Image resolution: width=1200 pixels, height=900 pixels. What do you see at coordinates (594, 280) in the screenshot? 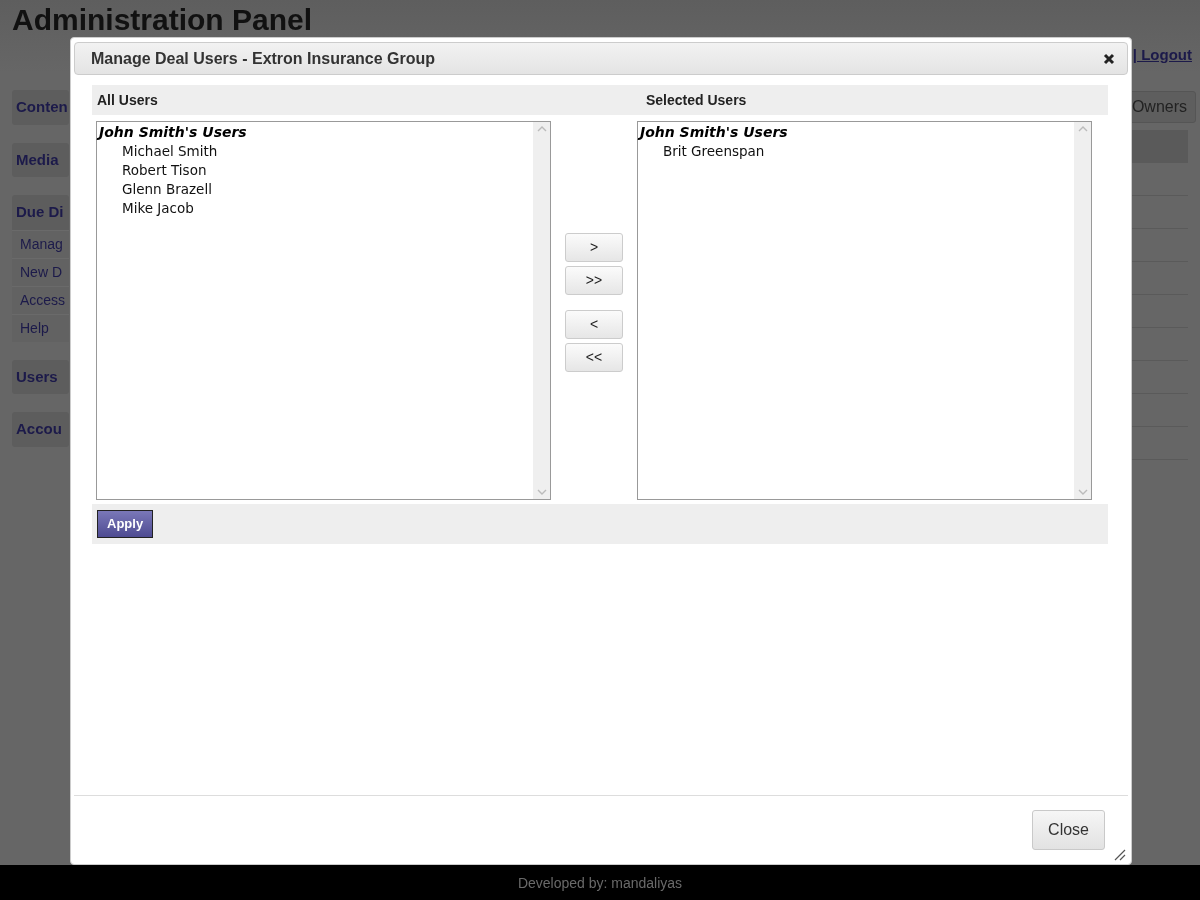
I see `transfer-button: >>` at bounding box center [594, 280].